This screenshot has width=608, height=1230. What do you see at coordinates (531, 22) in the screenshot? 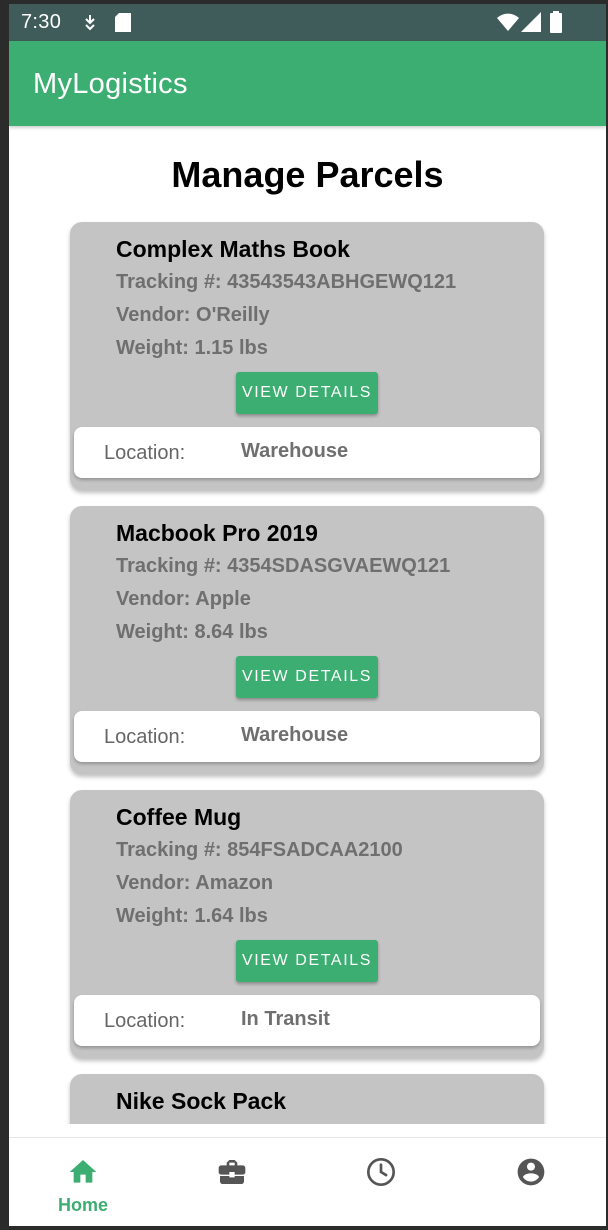
I see `cellular-signal-icon` at bounding box center [531, 22].